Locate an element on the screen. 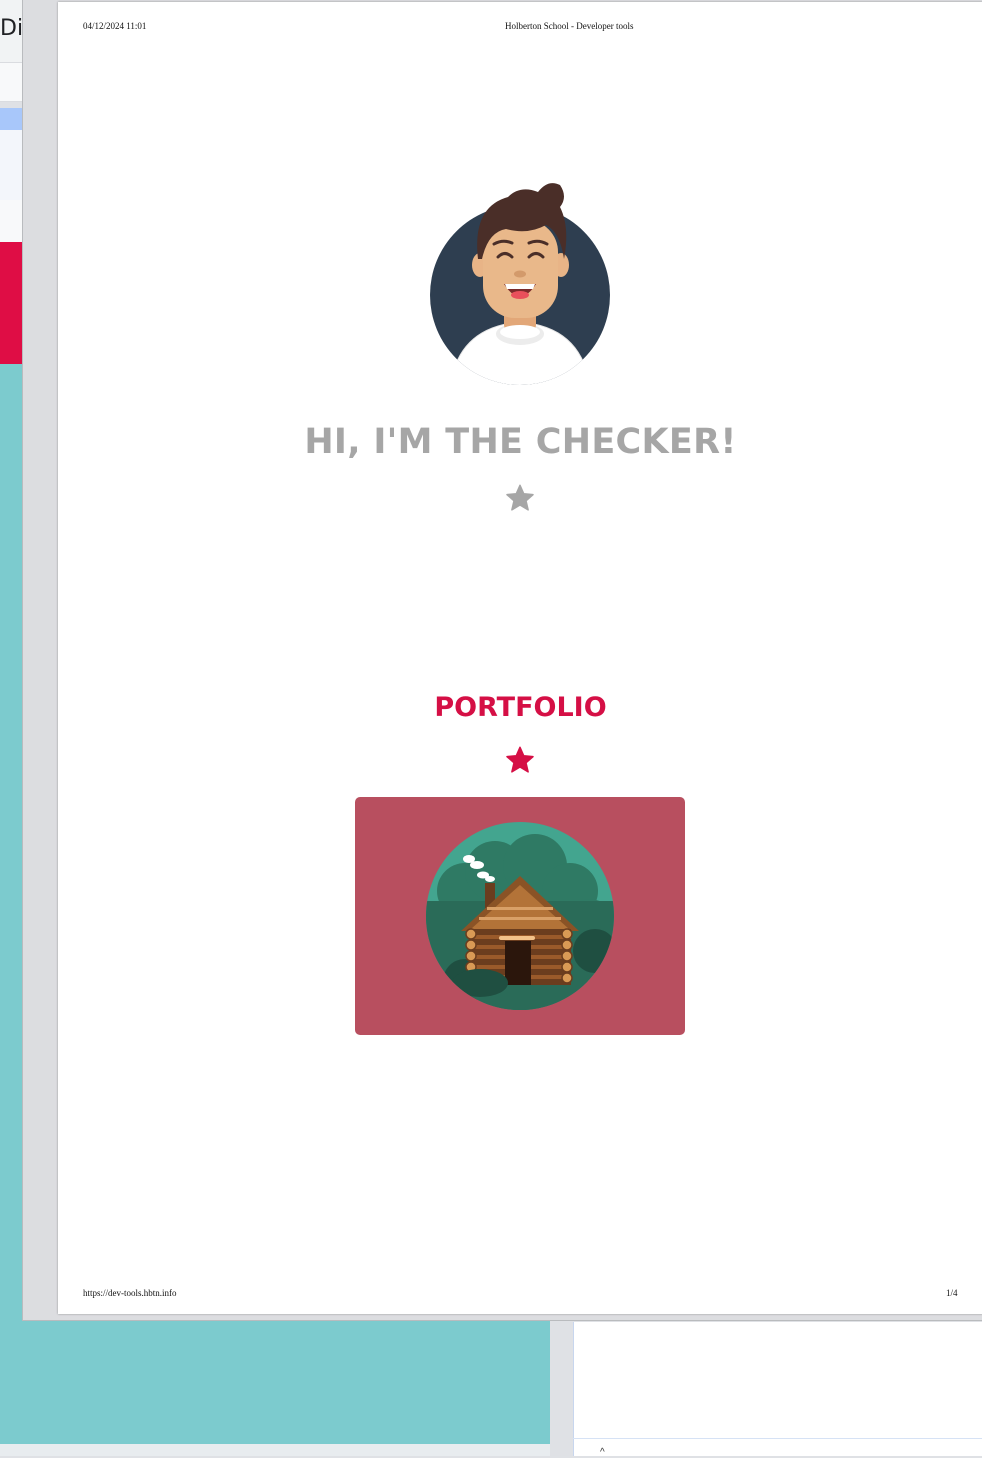  portfolio-title: PORTFOLIO is located at coordinates (520, 707).